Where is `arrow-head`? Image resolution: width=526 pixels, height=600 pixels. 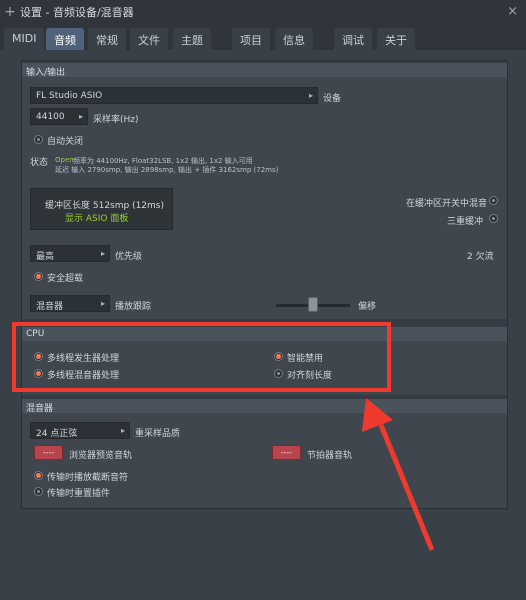
arrow-head is located at coordinates (377, 415).